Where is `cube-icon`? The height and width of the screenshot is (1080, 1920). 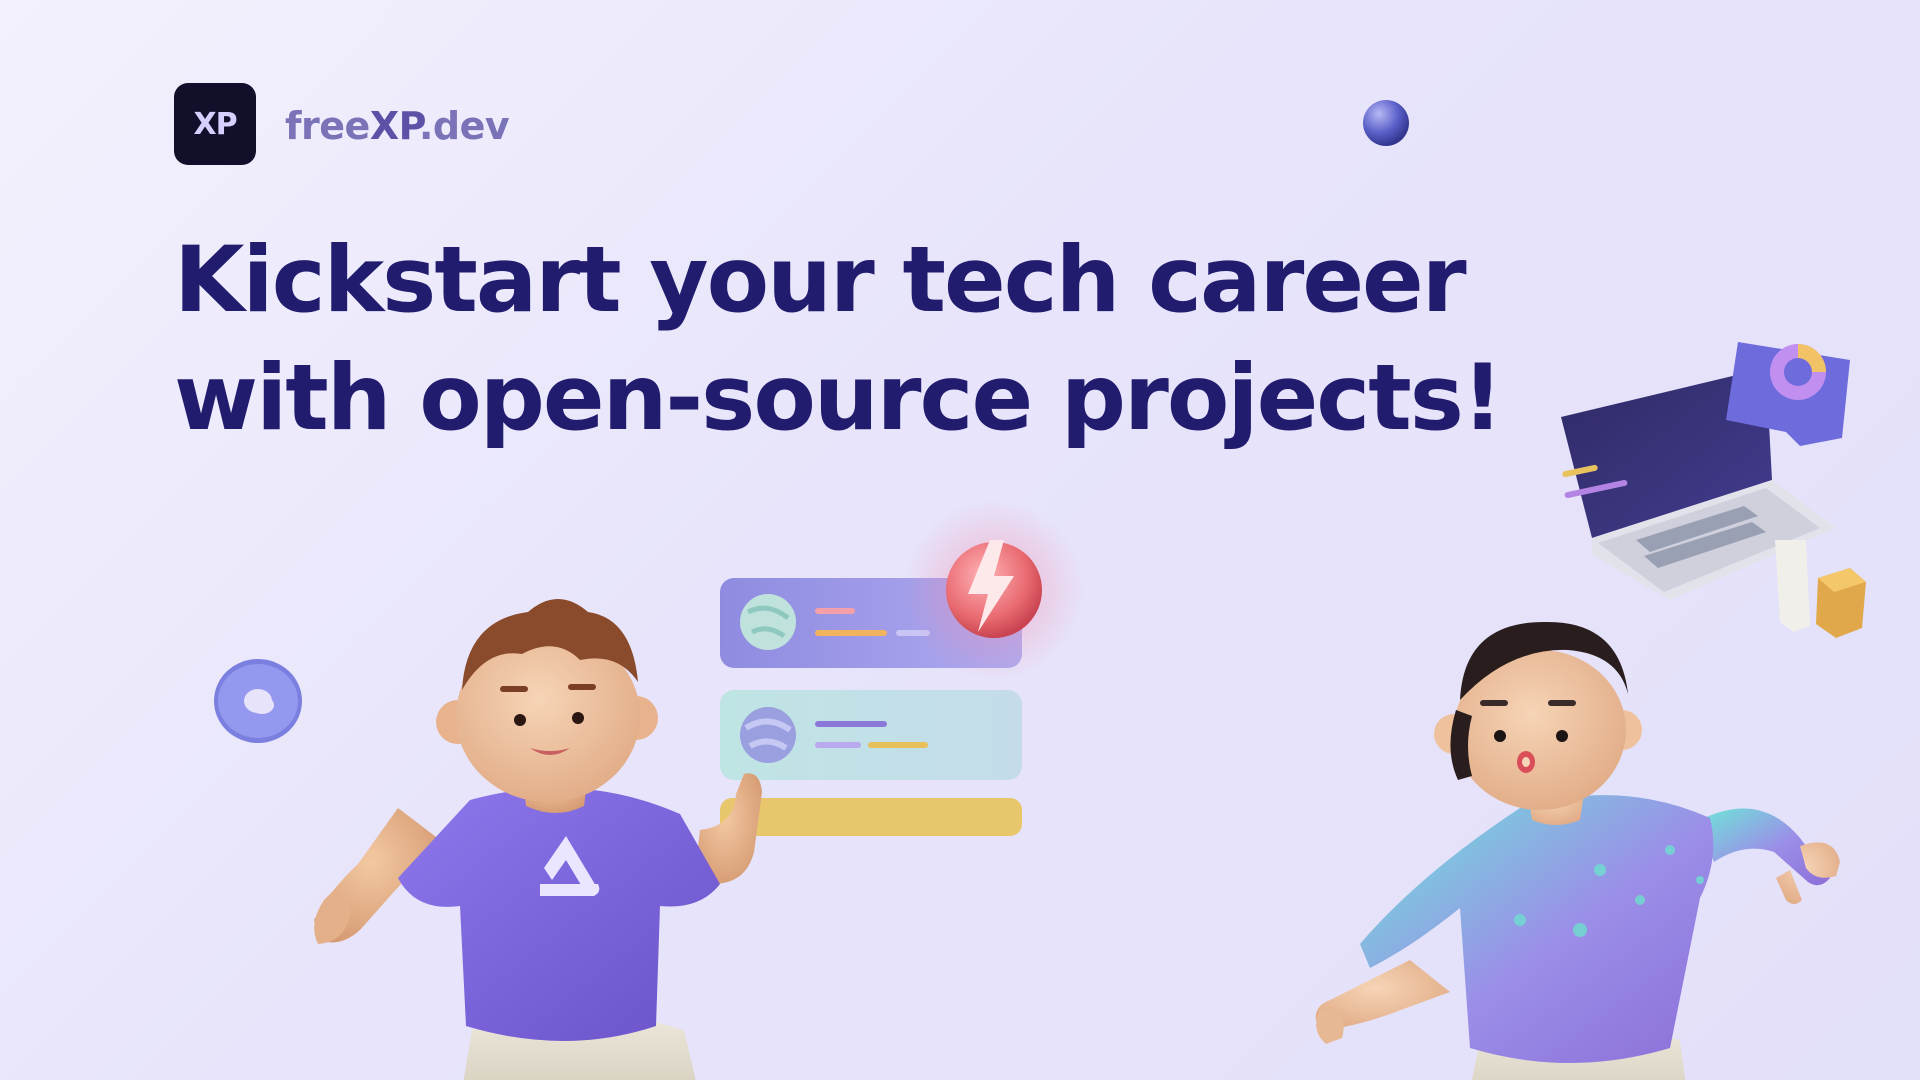
cube-icon is located at coordinates (1841, 603).